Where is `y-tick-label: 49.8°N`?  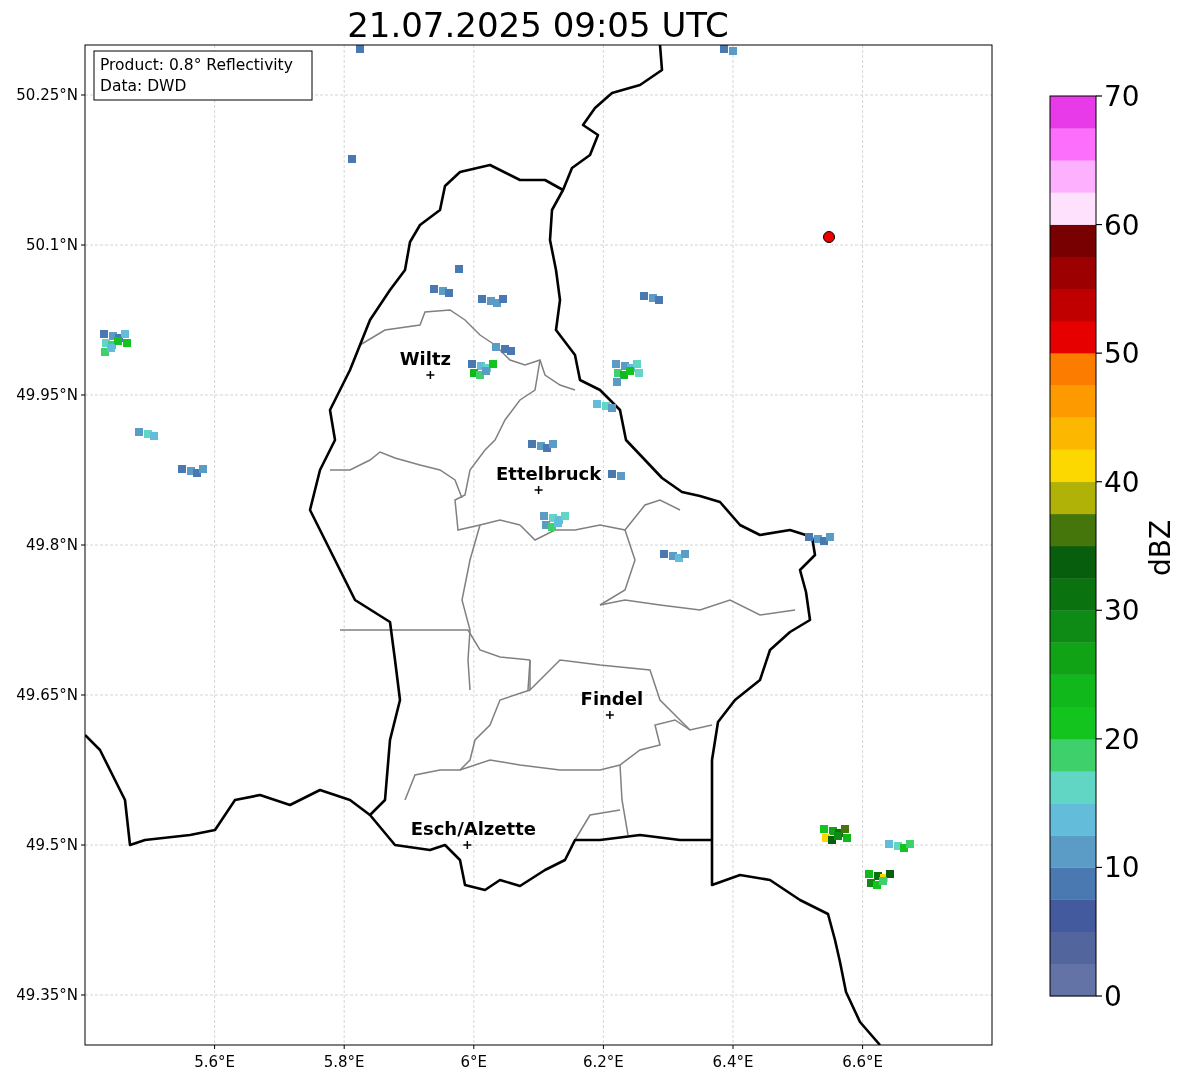 y-tick-label: 49.8°N is located at coordinates (51, 545).